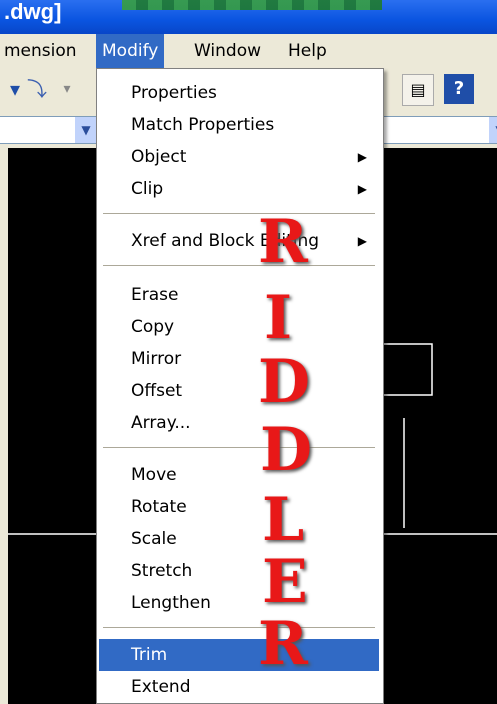 Image resolution: width=497 pixels, height=704 pixels. I want to click on title-decoration, so click(252, 5).